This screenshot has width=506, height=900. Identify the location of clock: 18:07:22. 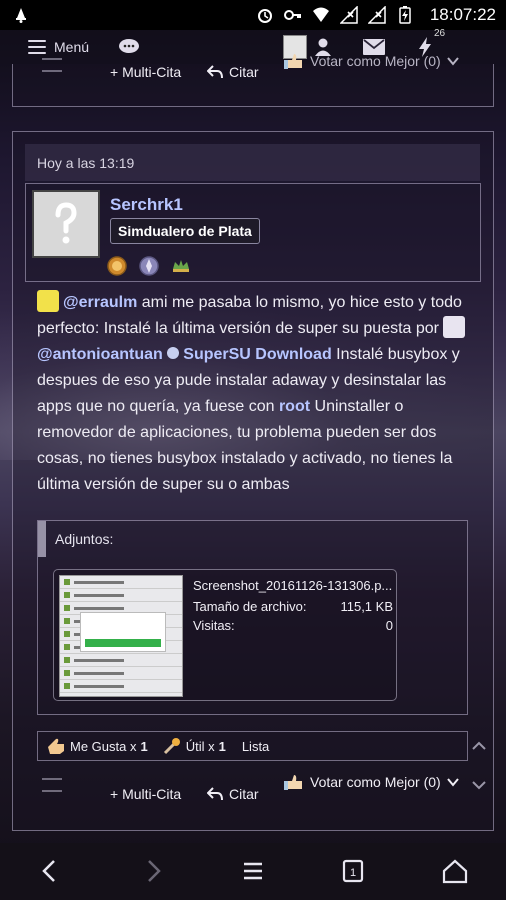
(462, 14).